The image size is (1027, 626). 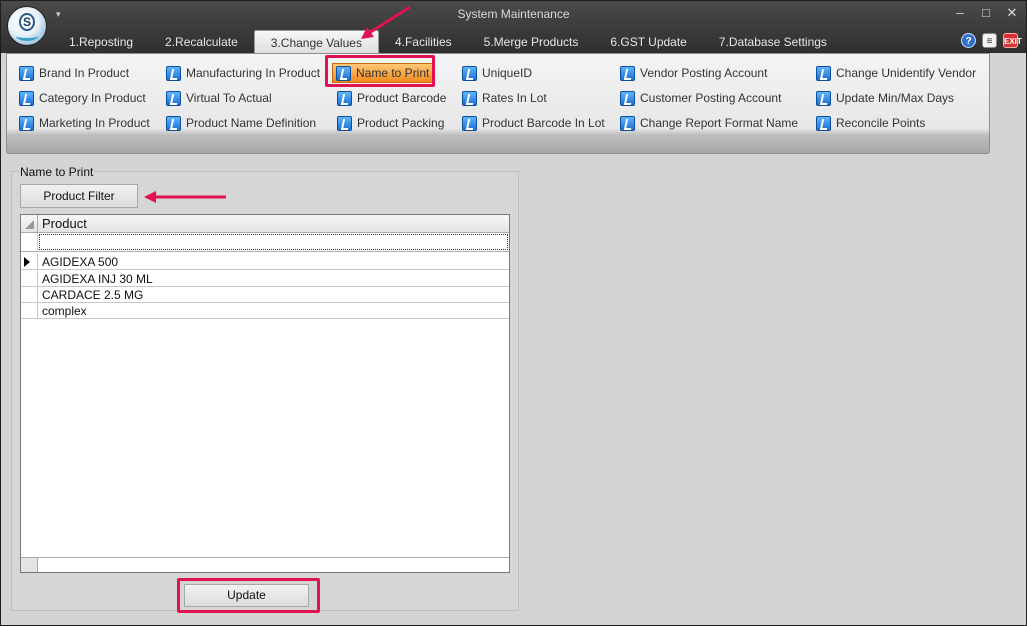 What do you see at coordinates (386, 22) in the screenshot?
I see `arrow-to-change-values` at bounding box center [386, 22].